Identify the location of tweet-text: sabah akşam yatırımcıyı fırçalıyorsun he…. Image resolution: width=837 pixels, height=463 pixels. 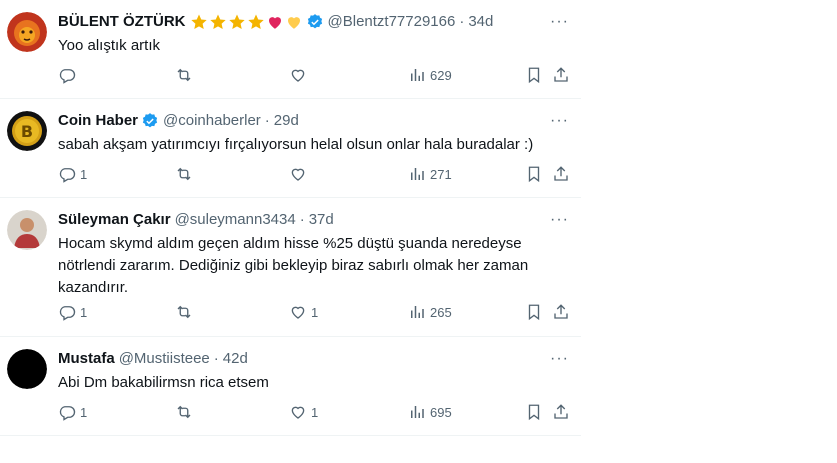
(296, 144).